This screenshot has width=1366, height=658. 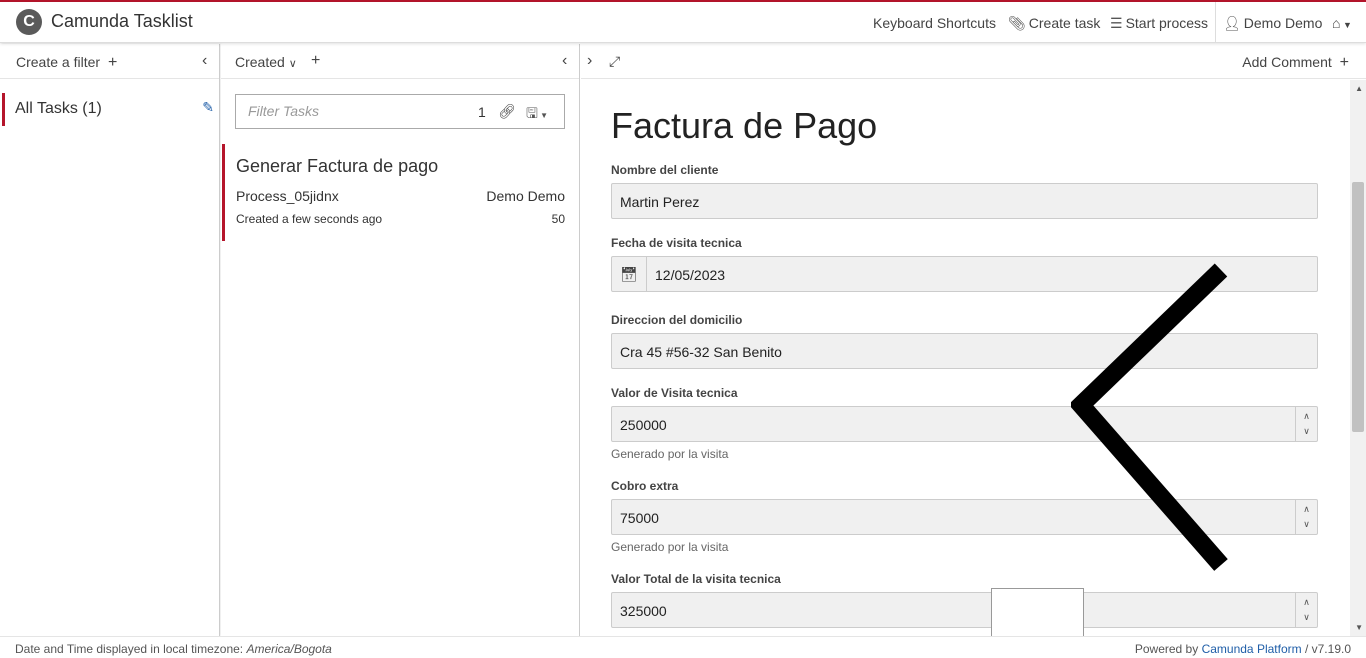 I want to click on keyboard-shortcuts-link: Keyboard Shortcuts, so click(x=934, y=23).